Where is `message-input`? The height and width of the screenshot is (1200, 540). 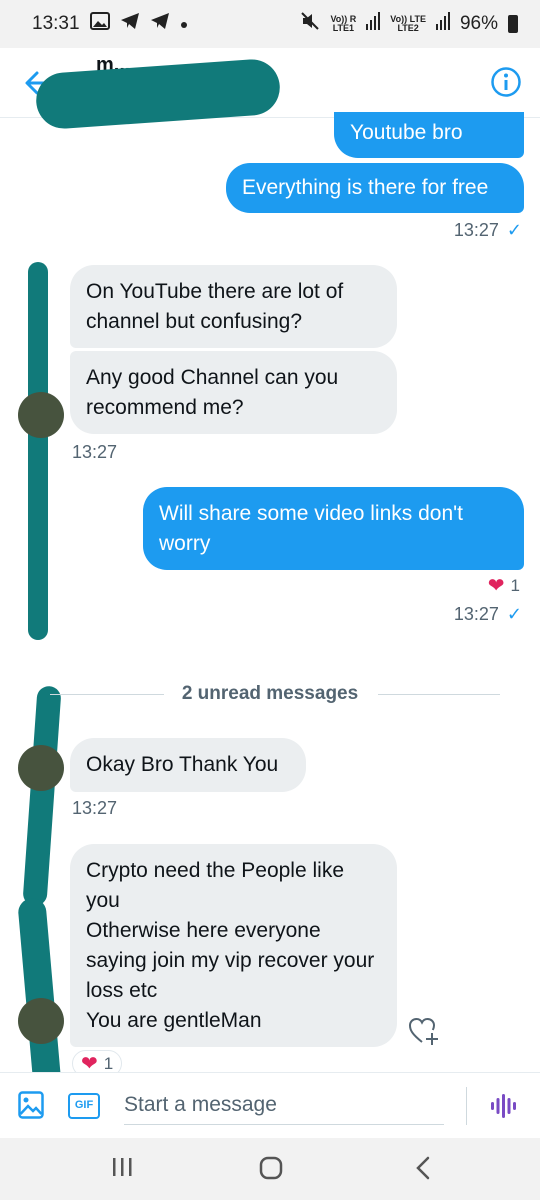
message-input is located at coordinates (284, 1105).